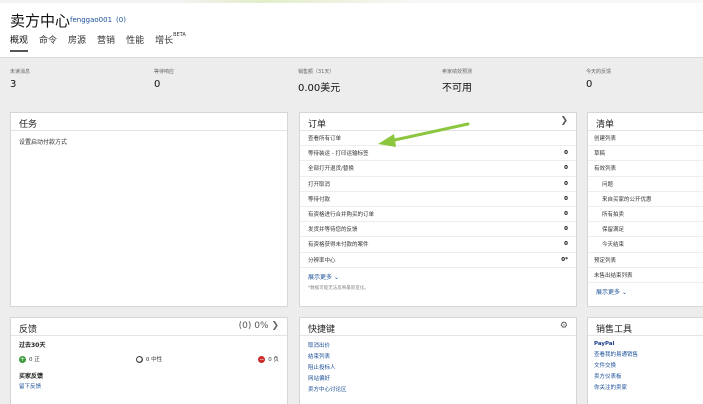 This screenshot has height=404, width=703. Describe the element at coordinates (438, 169) in the screenshot. I see `order-row-returns: 全部打开退货/替换 0` at that location.